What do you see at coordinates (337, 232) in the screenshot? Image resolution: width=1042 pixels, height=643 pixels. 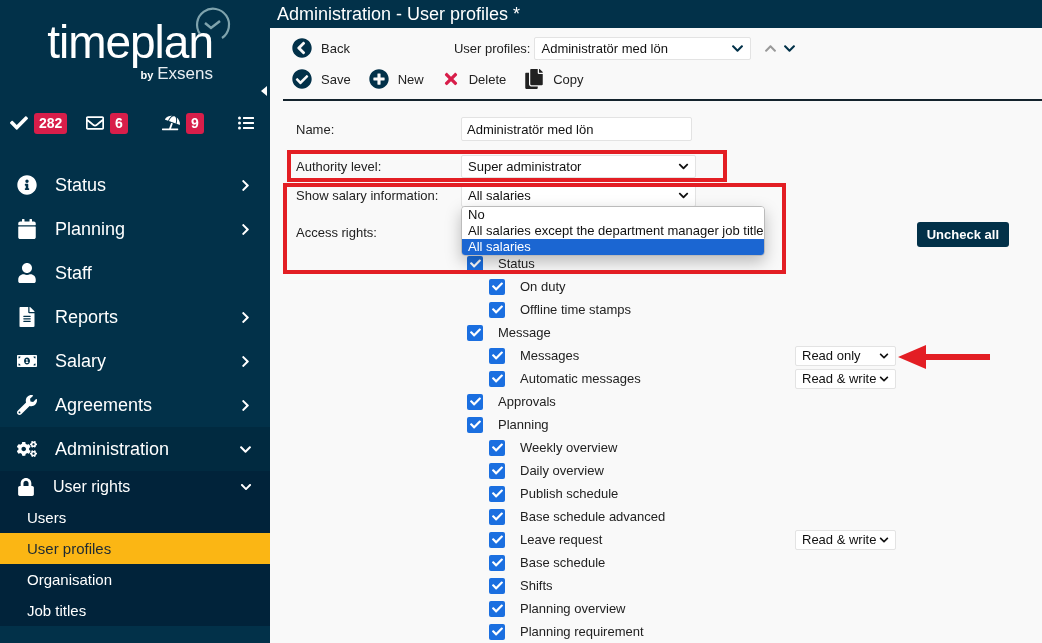 I see `field-label: Access rights:` at bounding box center [337, 232].